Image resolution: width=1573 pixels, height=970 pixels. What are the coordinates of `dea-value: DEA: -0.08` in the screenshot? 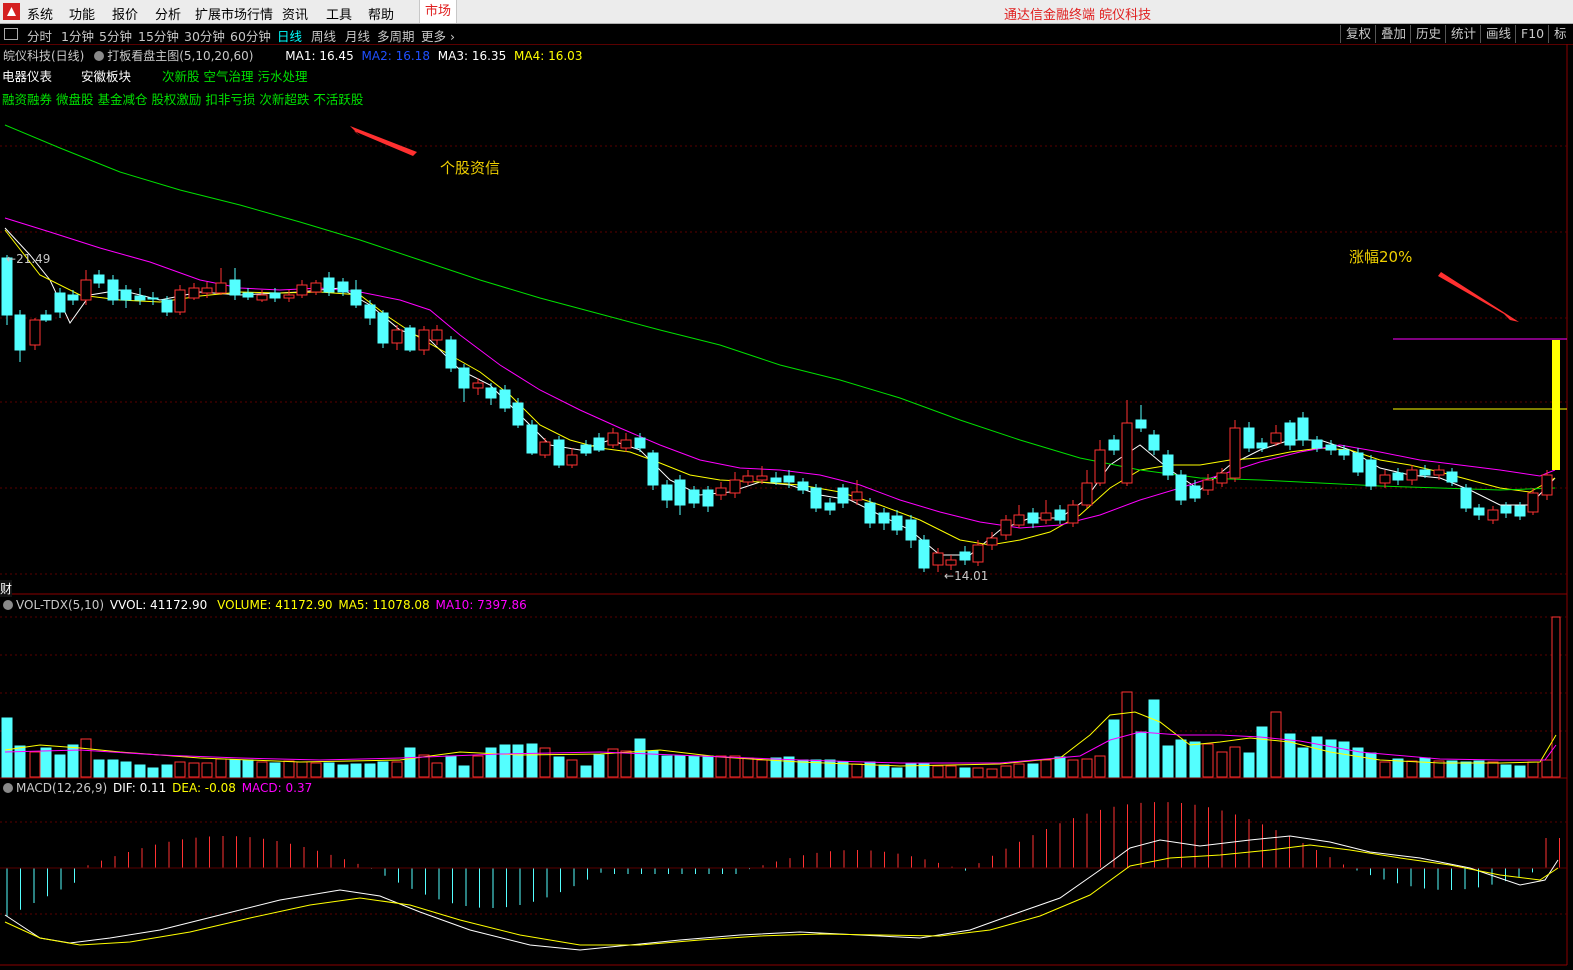 It's located at (204, 788).